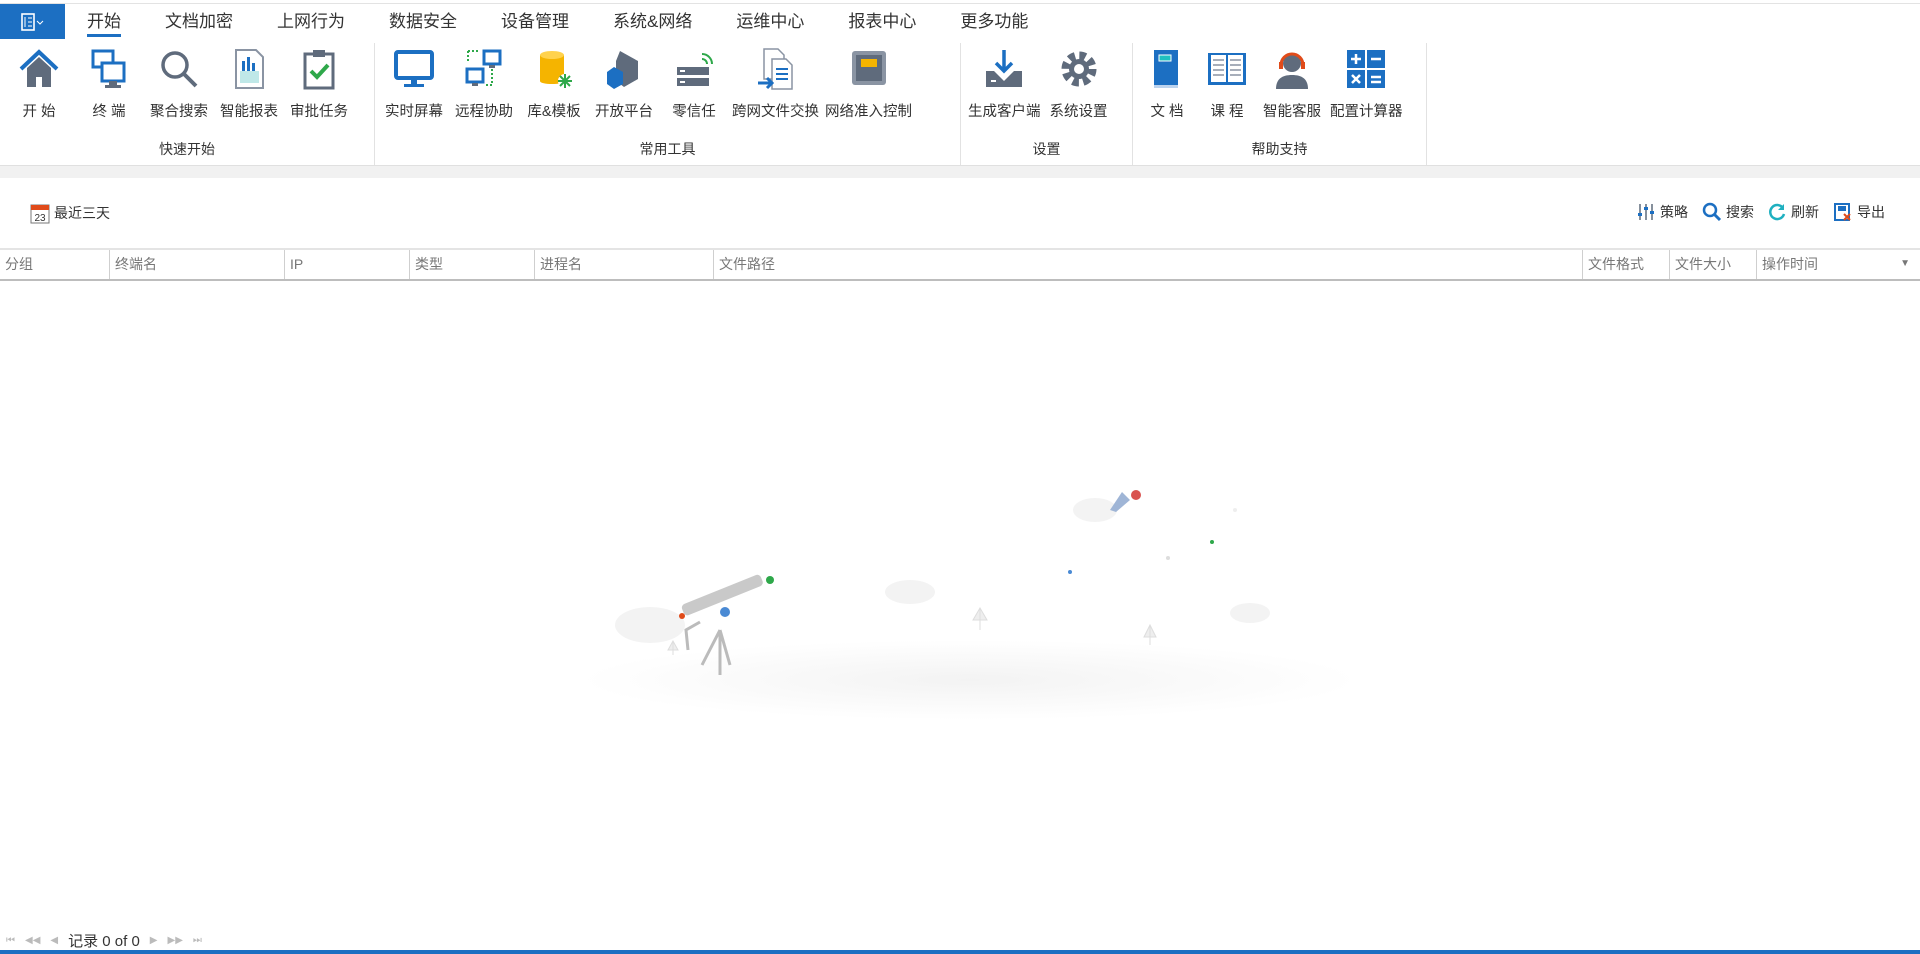 This screenshot has width=1920, height=954. What do you see at coordinates (994, 21) in the screenshot?
I see `tab-more-functions: 更多功能` at bounding box center [994, 21].